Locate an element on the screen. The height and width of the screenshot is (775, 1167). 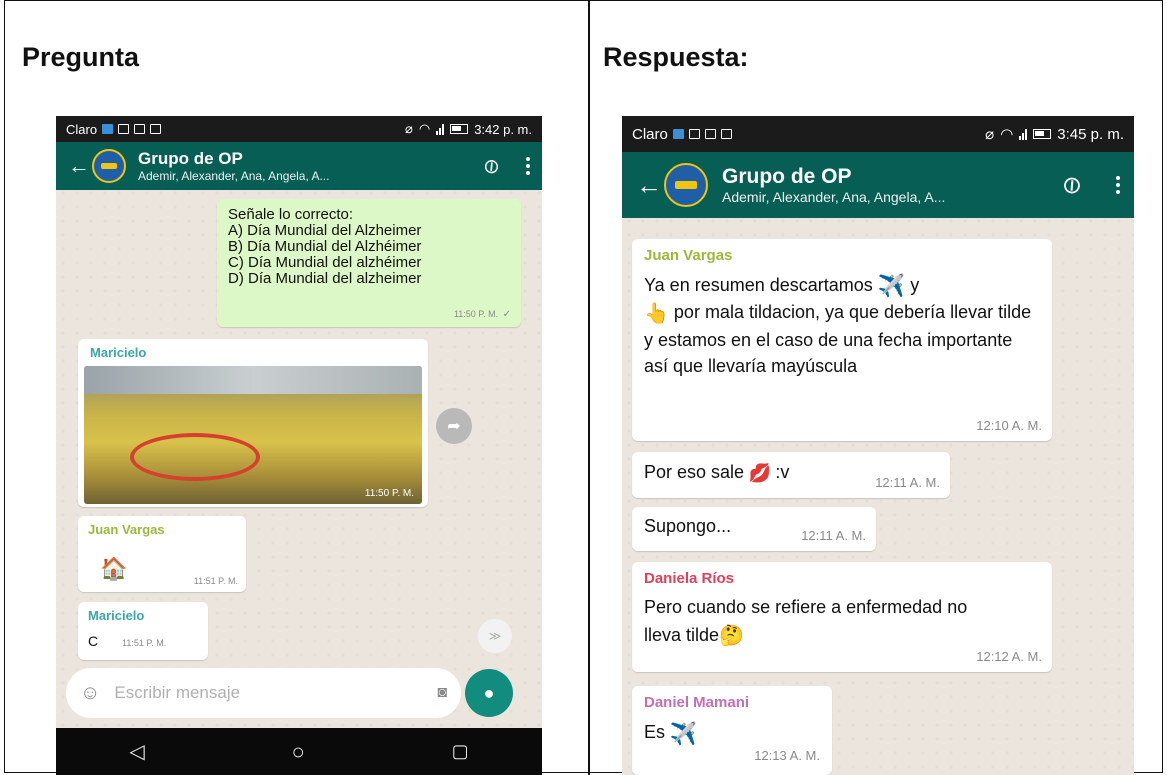
nav-recents-icon: ▢ is located at coordinates (460, 751).